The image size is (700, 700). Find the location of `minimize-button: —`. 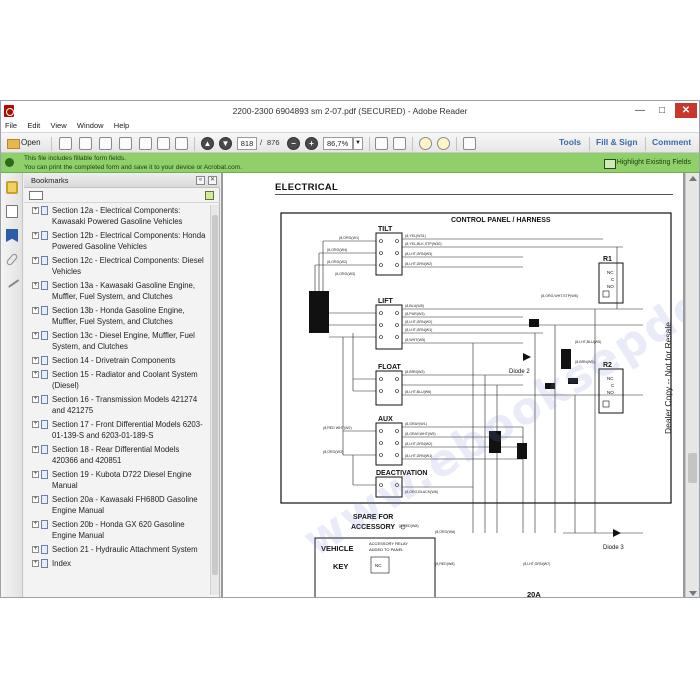

minimize-button: — is located at coordinates (640, 110).